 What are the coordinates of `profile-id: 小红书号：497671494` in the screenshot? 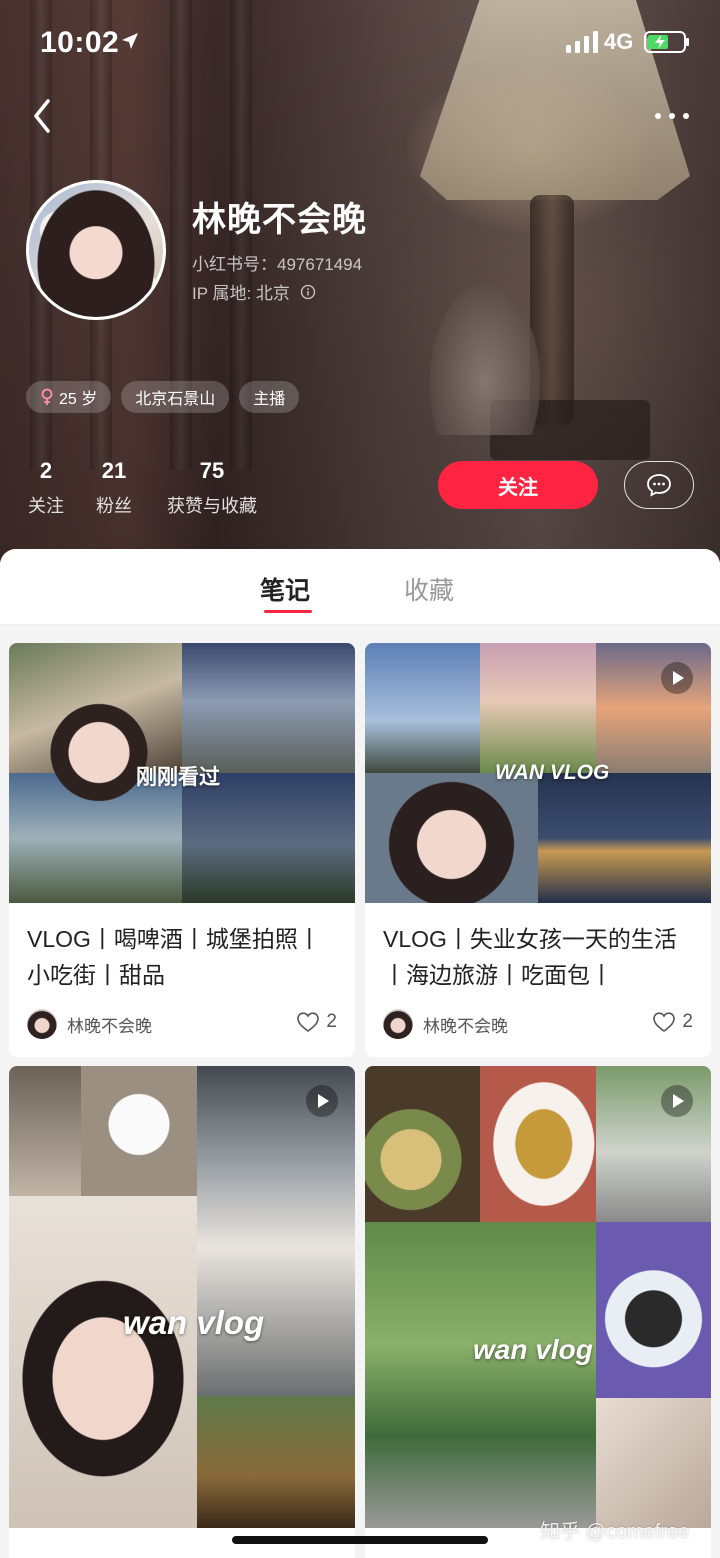 It's located at (277, 264).